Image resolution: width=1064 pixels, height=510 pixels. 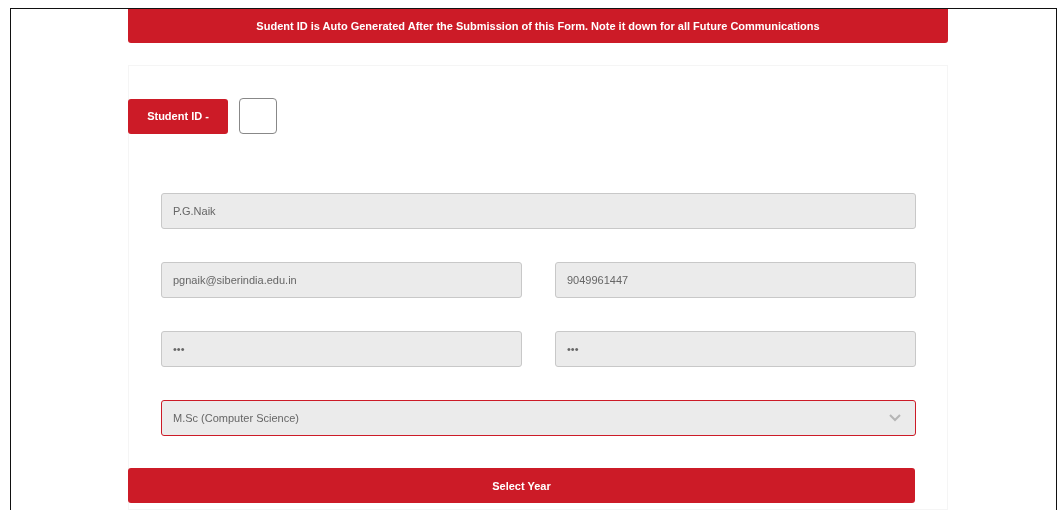 What do you see at coordinates (521, 485) in the screenshot?
I see `select-year-button: Select Year` at bounding box center [521, 485].